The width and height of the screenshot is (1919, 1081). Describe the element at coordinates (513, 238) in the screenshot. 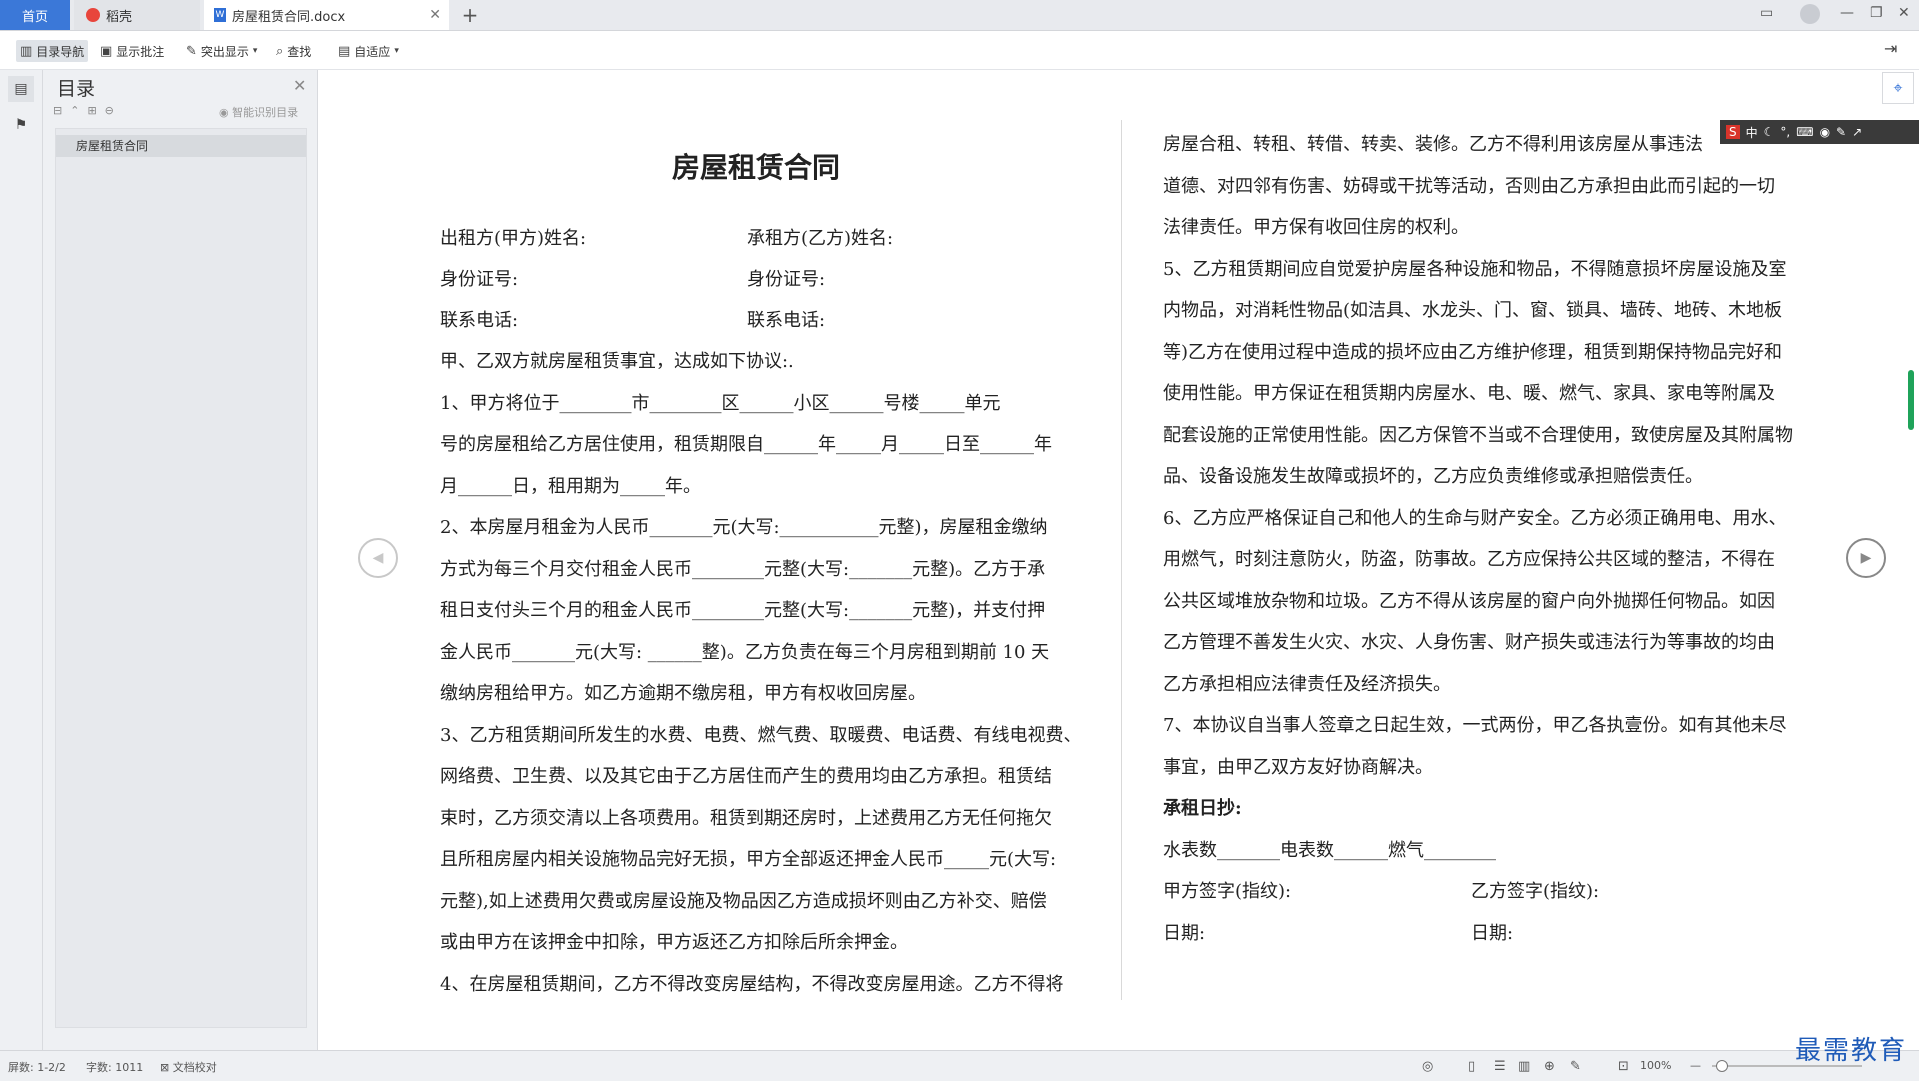

I see `left-text-line: 出租方(甲方)姓名:` at that location.